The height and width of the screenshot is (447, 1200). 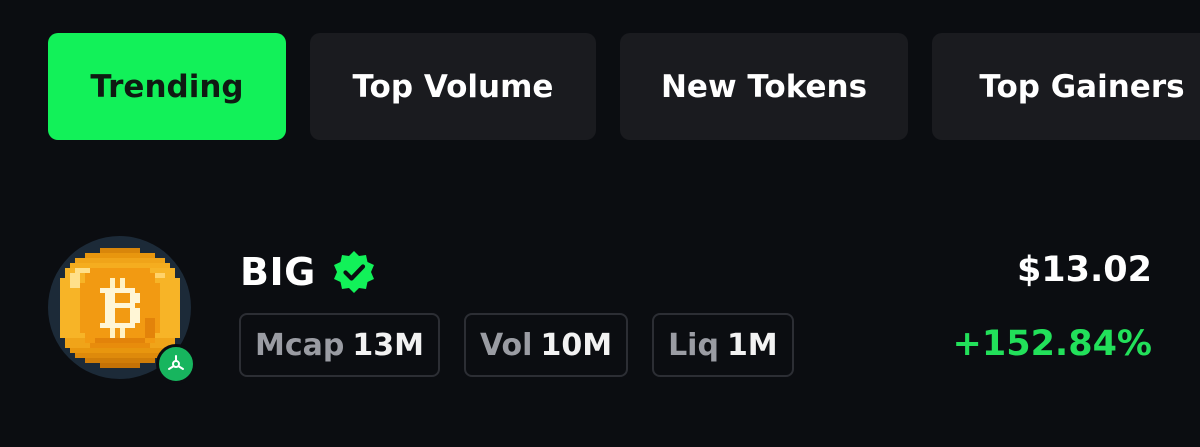 What do you see at coordinates (300, 345) in the screenshot?
I see `stat-mcap-label: Mcap` at bounding box center [300, 345].